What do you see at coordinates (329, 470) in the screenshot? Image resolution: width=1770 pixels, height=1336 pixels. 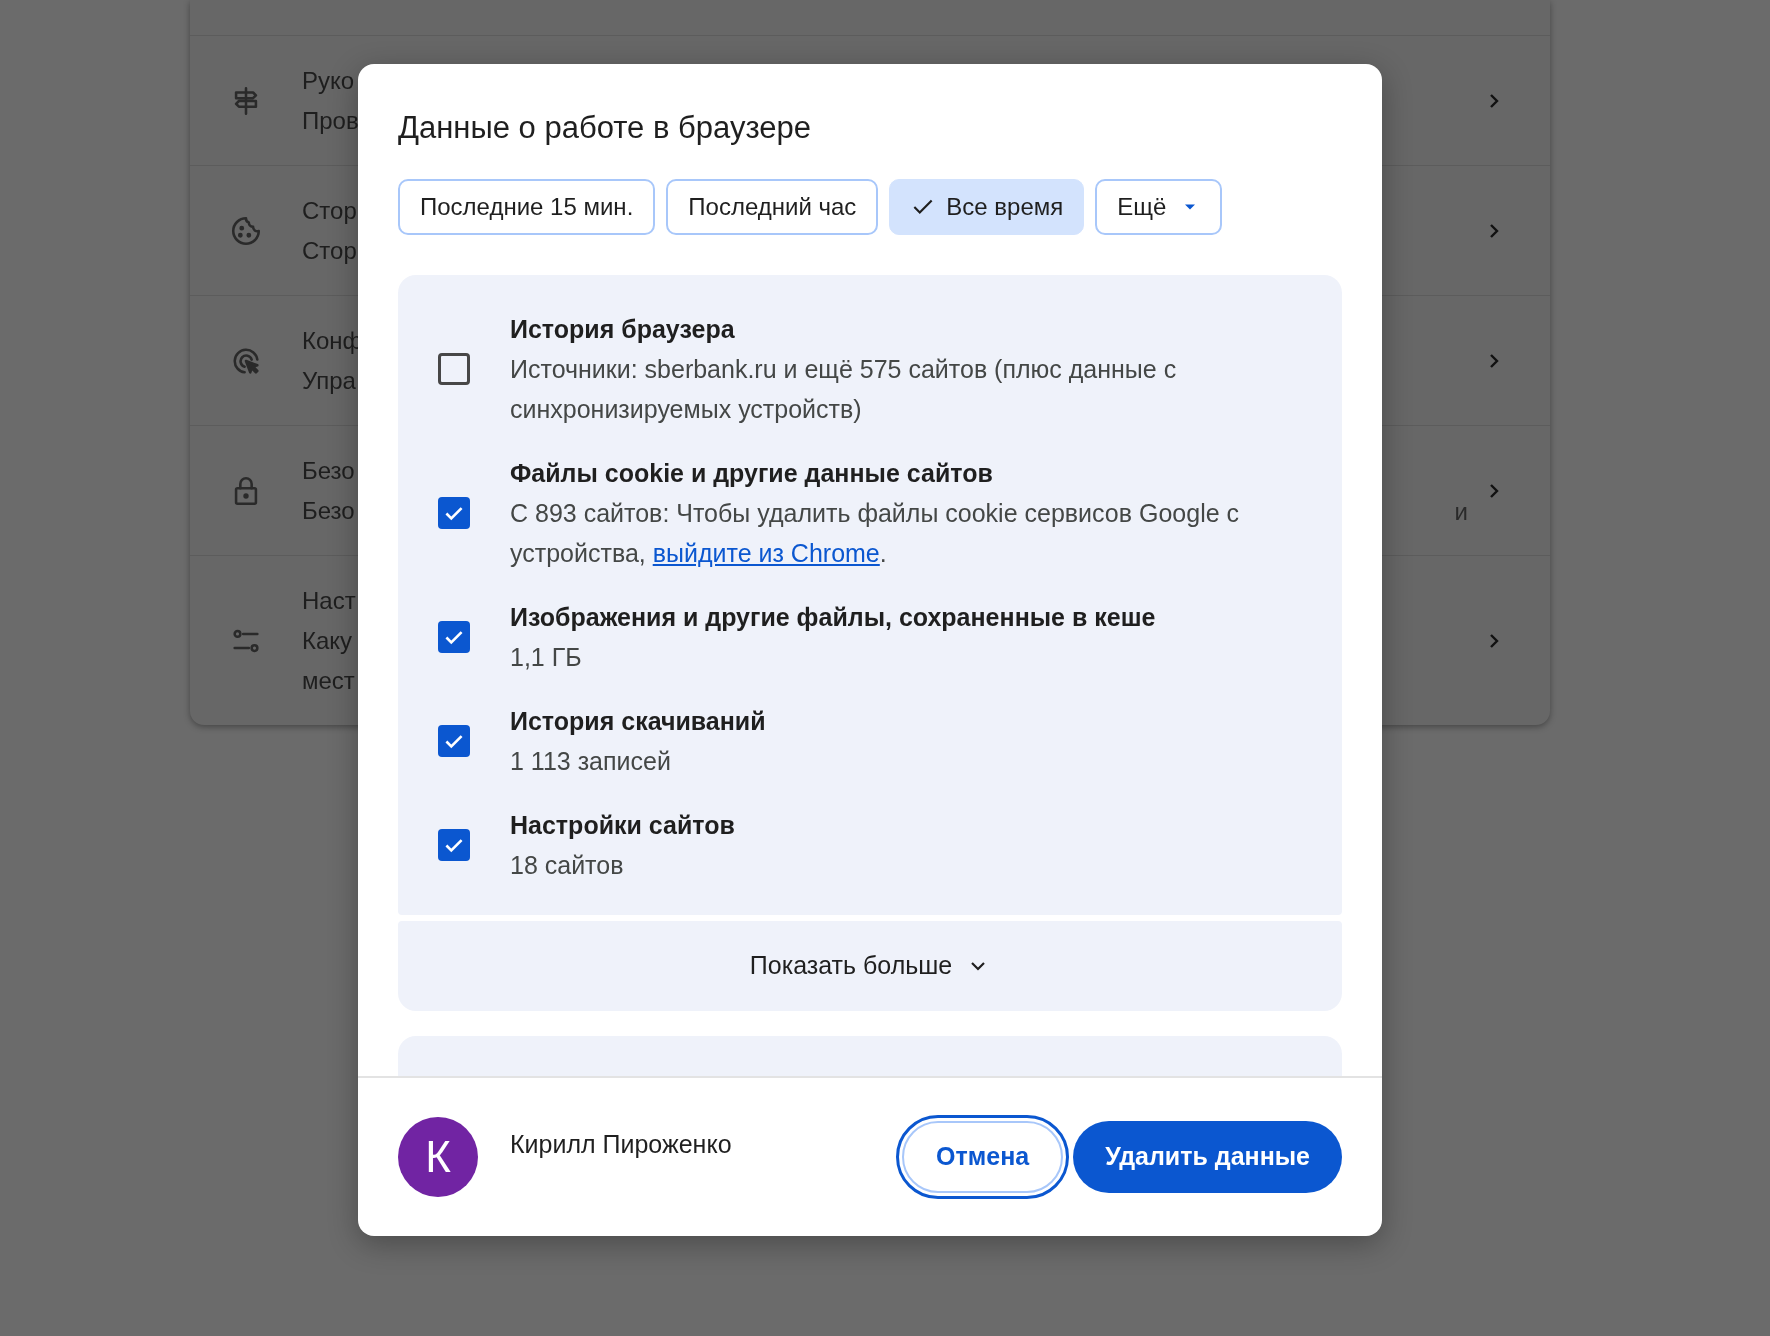 I see `setting-title: Безо` at bounding box center [329, 470].